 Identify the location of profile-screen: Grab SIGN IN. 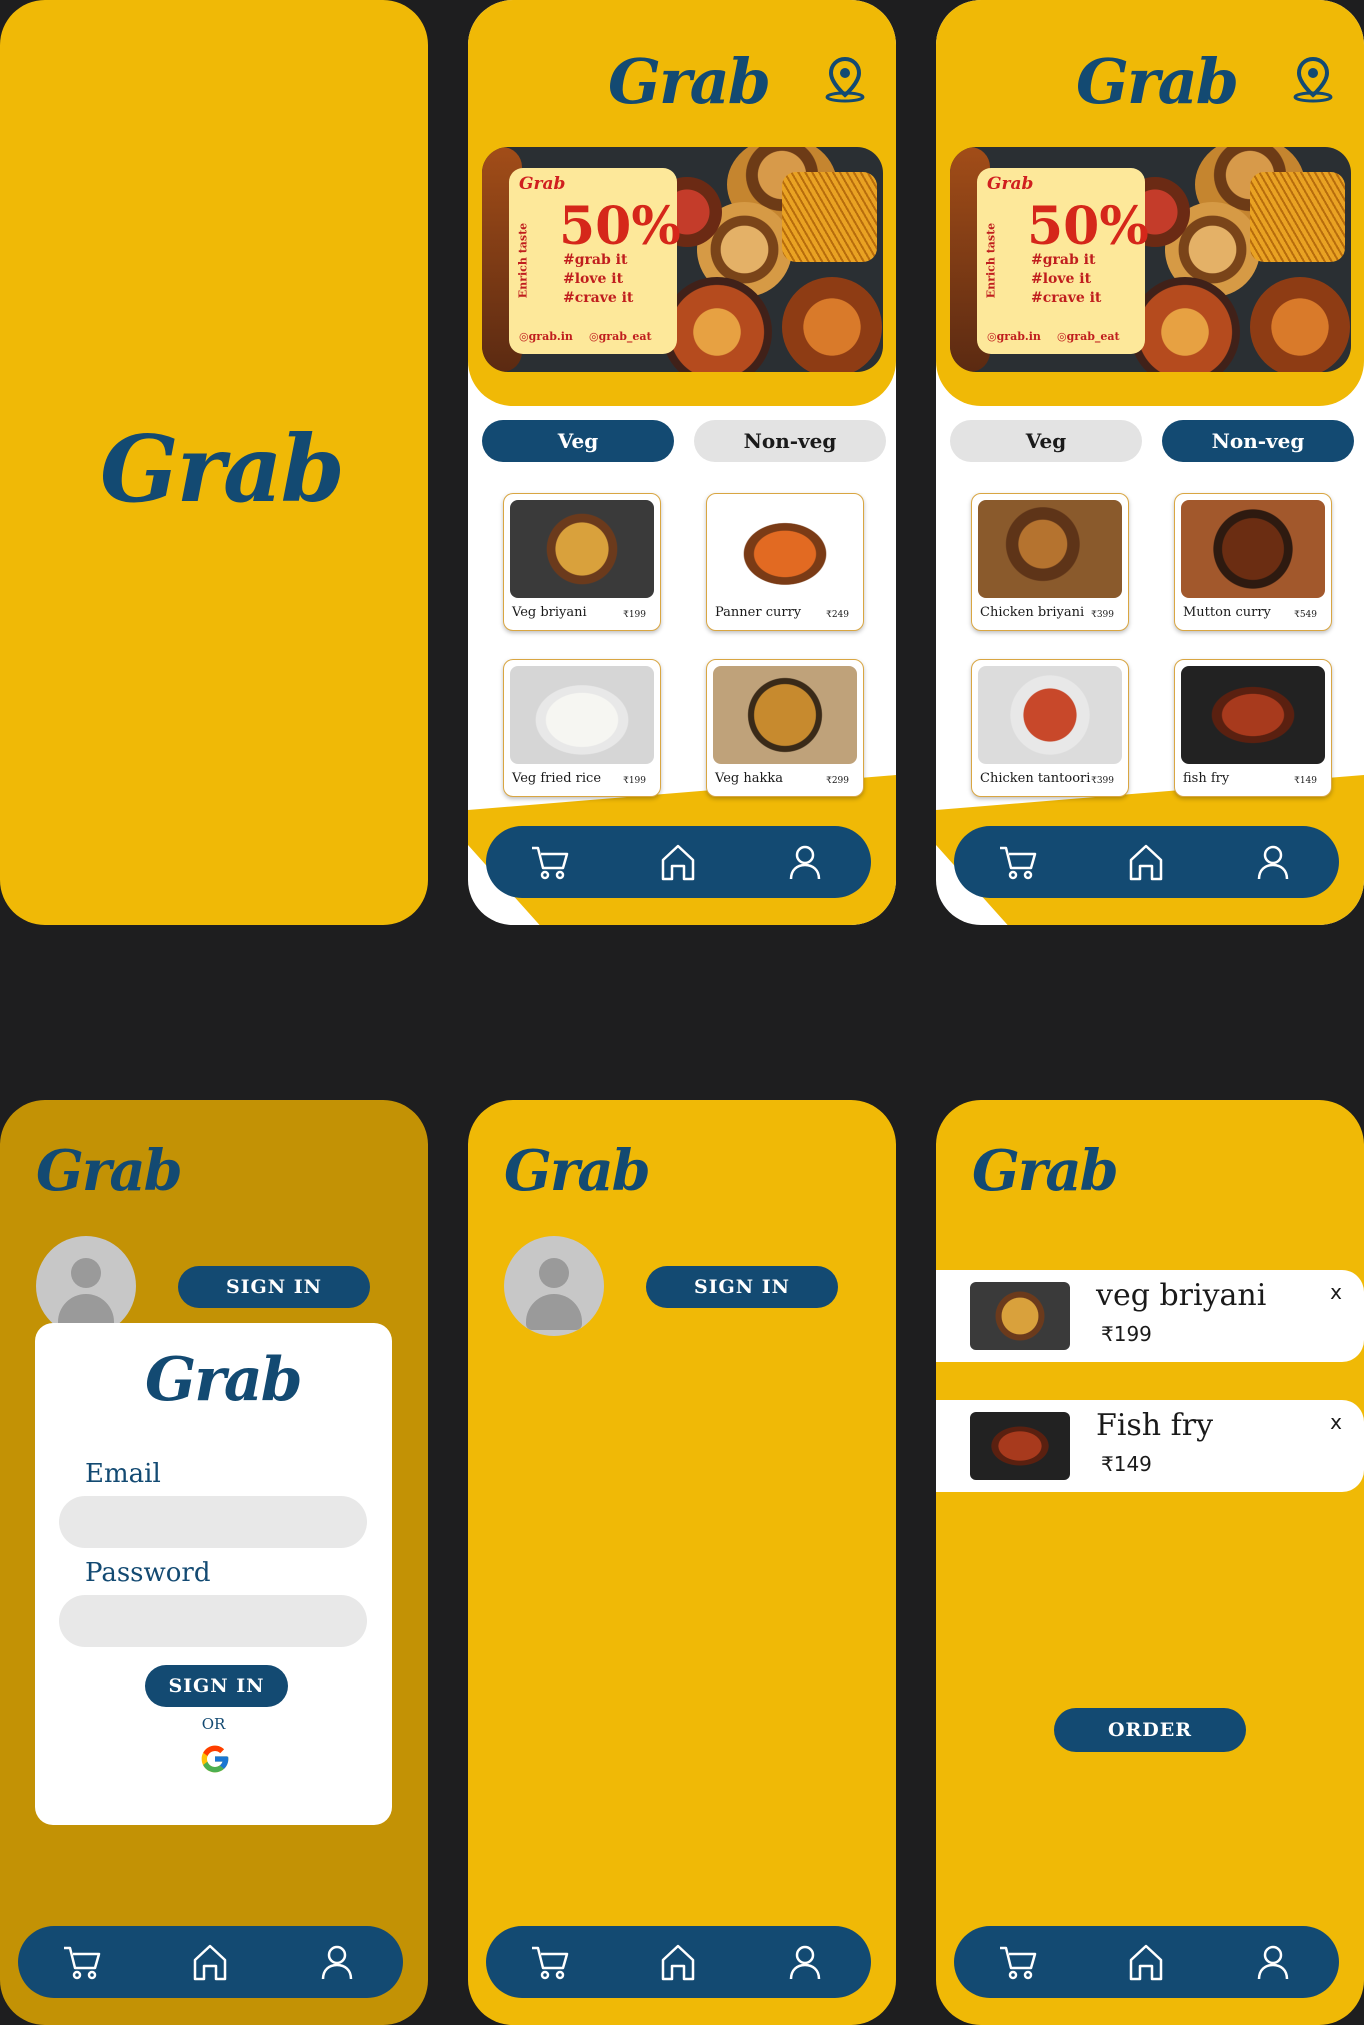
(682, 1562).